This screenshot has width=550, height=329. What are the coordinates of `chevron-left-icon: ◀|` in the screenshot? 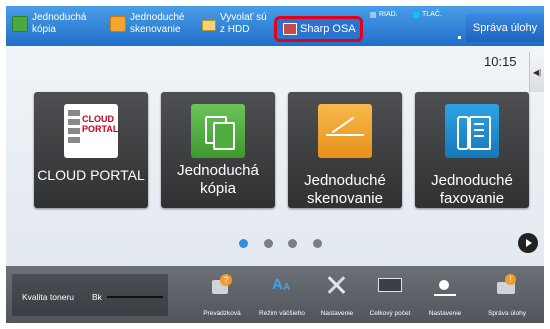 It's located at (537, 72).